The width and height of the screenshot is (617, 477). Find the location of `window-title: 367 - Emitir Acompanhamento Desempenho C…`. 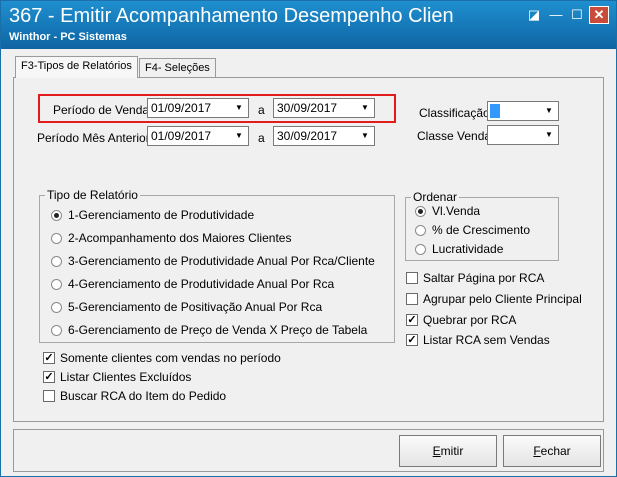

window-title: 367 - Emitir Acompanhamento Desempenho C… is located at coordinates (231, 16).